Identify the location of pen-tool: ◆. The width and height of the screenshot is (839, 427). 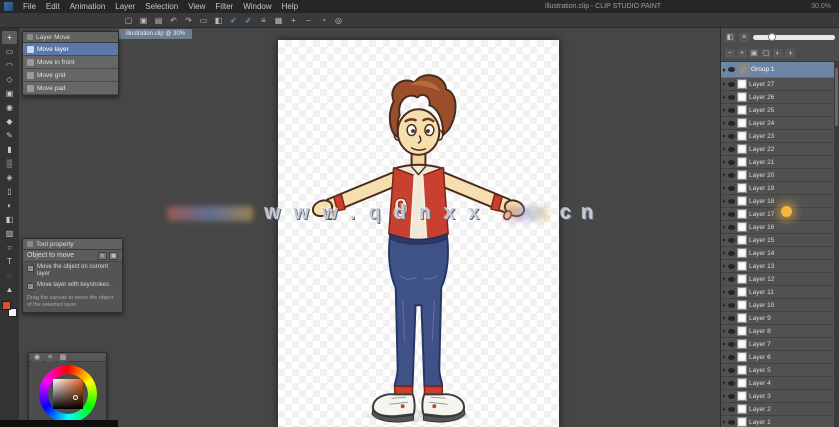
(9, 121).